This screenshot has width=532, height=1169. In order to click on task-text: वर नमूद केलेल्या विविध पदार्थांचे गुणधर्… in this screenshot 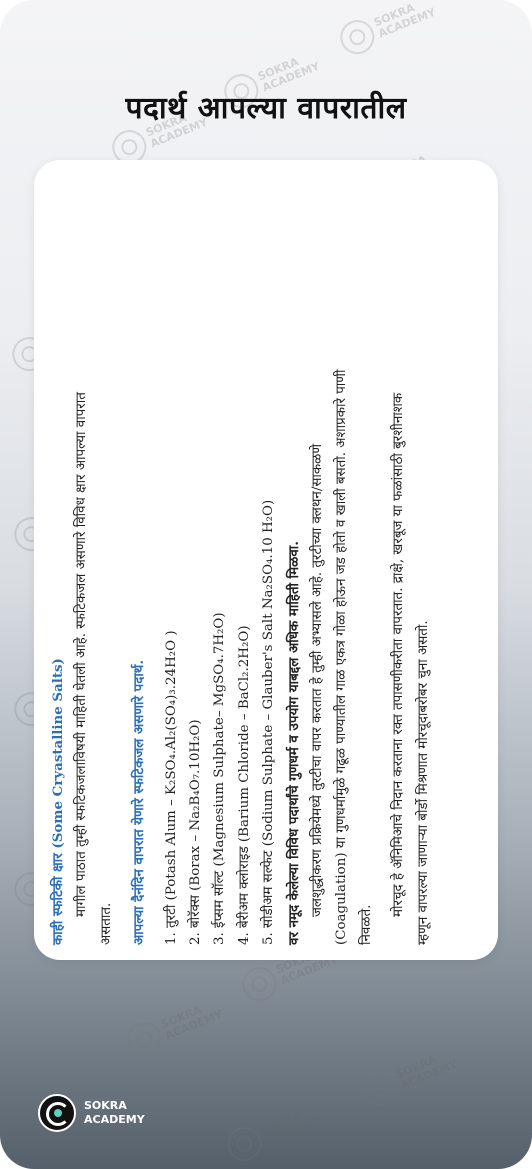, I will do `click(293, 743)`.